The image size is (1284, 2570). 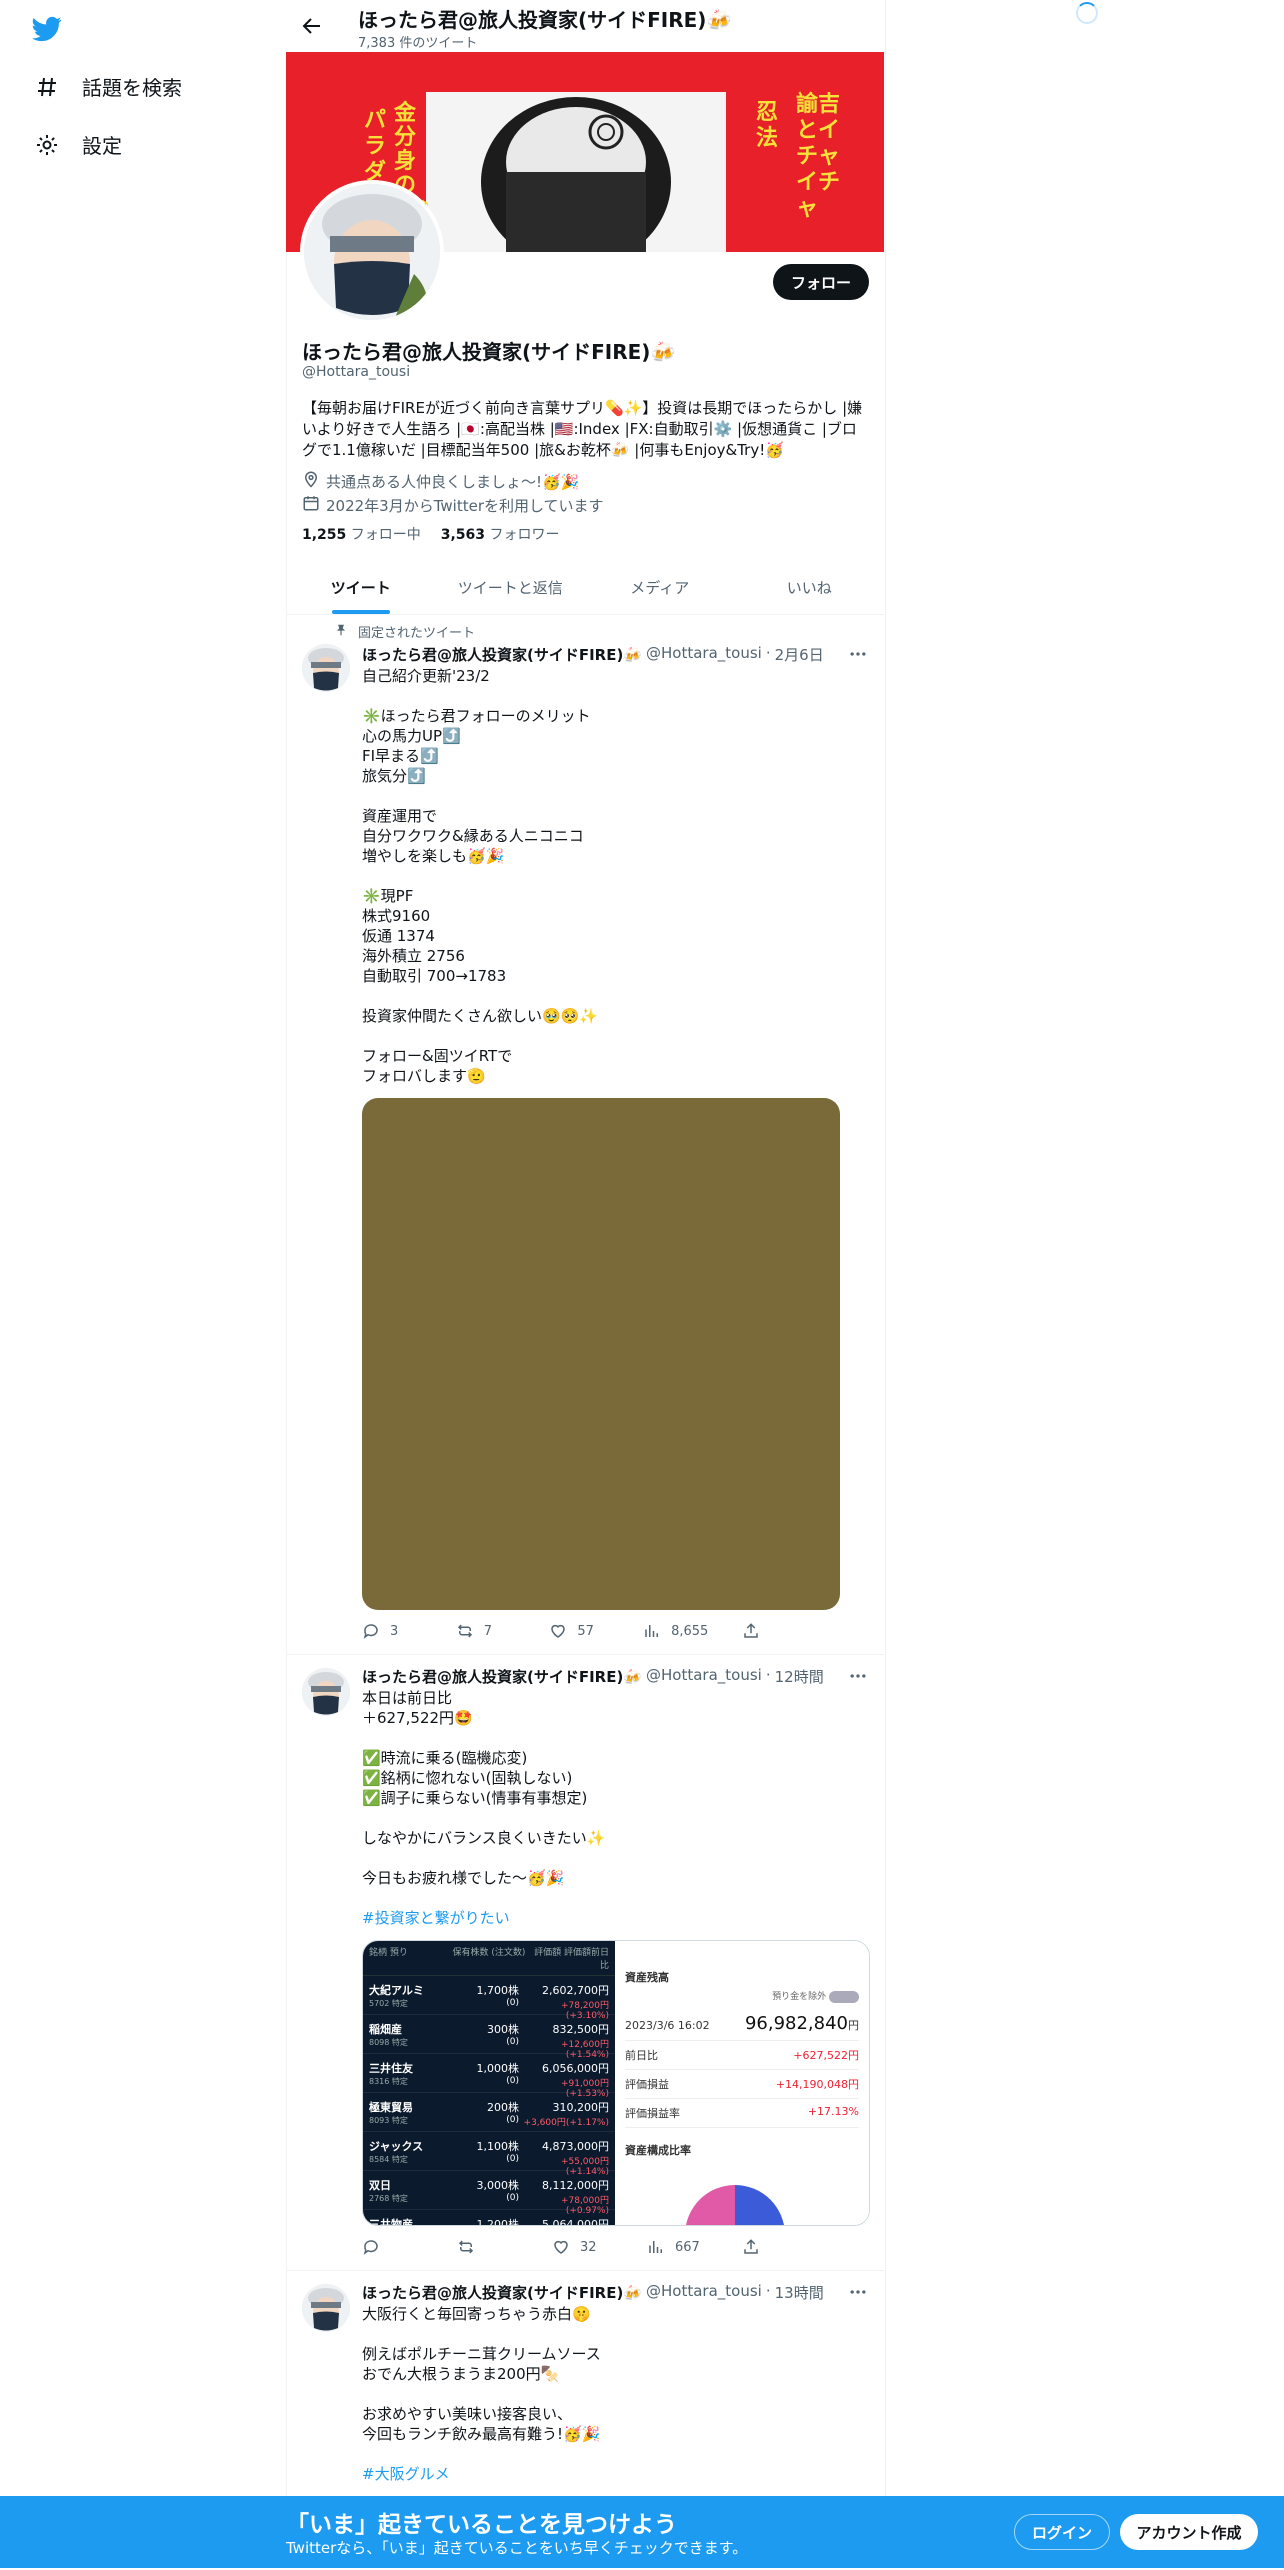 What do you see at coordinates (392, 1631) in the screenshot?
I see `reply-button: 3` at bounding box center [392, 1631].